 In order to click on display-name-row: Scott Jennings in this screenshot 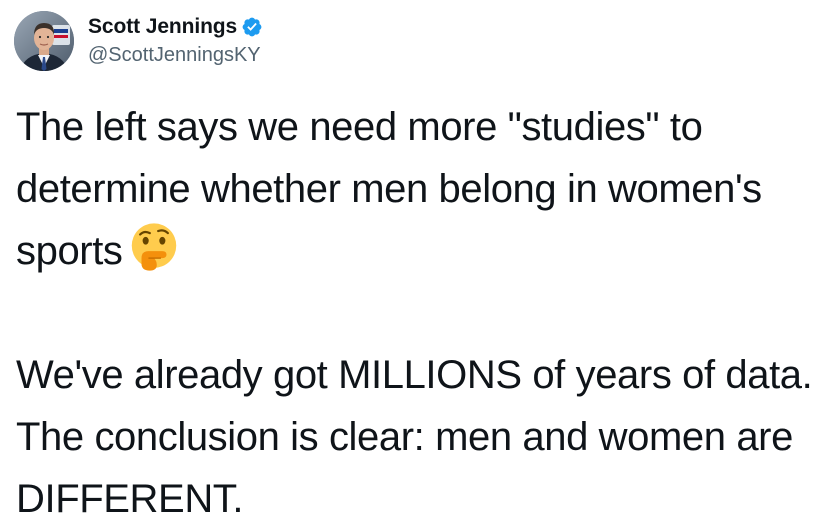, I will do `click(175, 27)`.